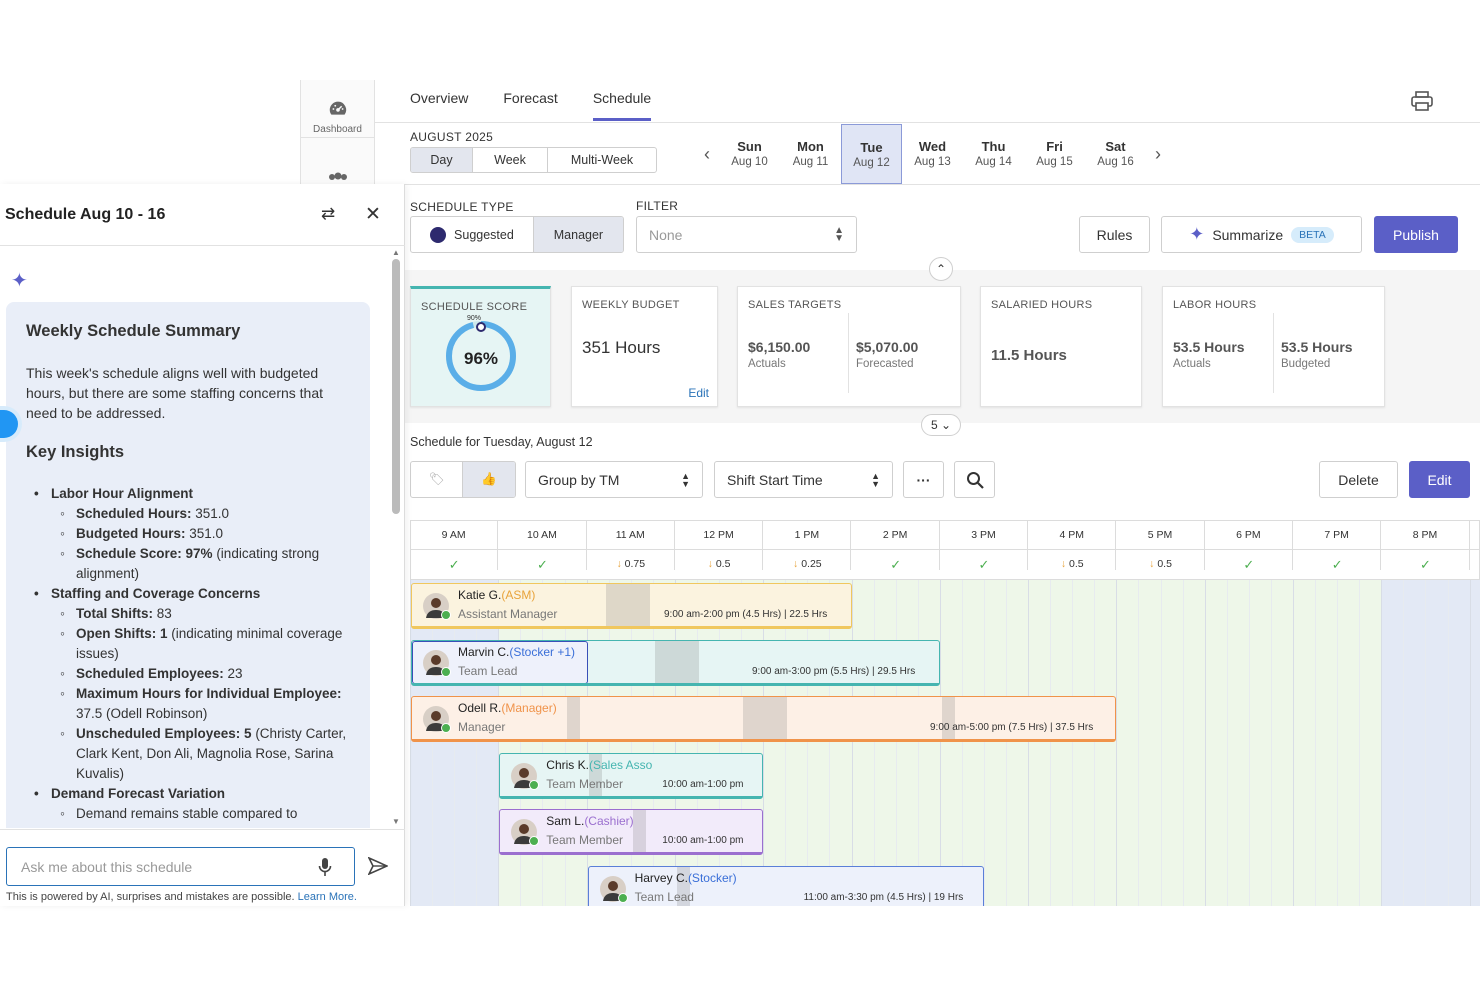 This screenshot has width=1480, height=987. What do you see at coordinates (233, 673) in the screenshot?
I see `insight-value: 23` at bounding box center [233, 673].